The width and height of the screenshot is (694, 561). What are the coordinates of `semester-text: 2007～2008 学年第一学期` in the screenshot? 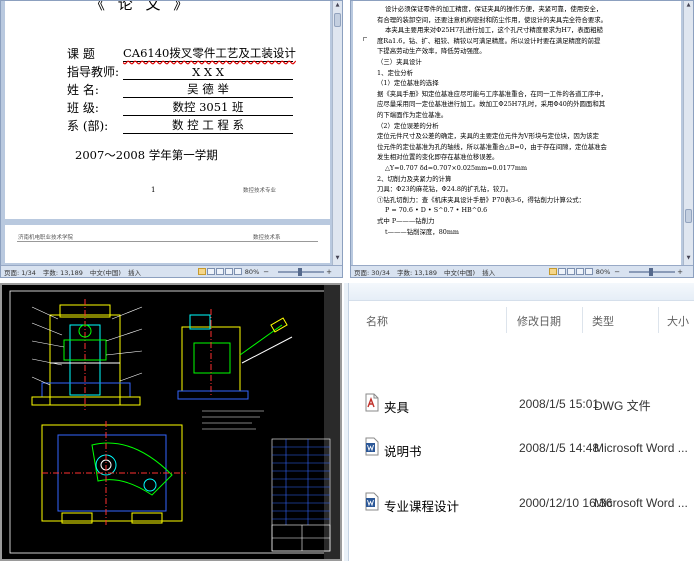 It's located at (146, 155).